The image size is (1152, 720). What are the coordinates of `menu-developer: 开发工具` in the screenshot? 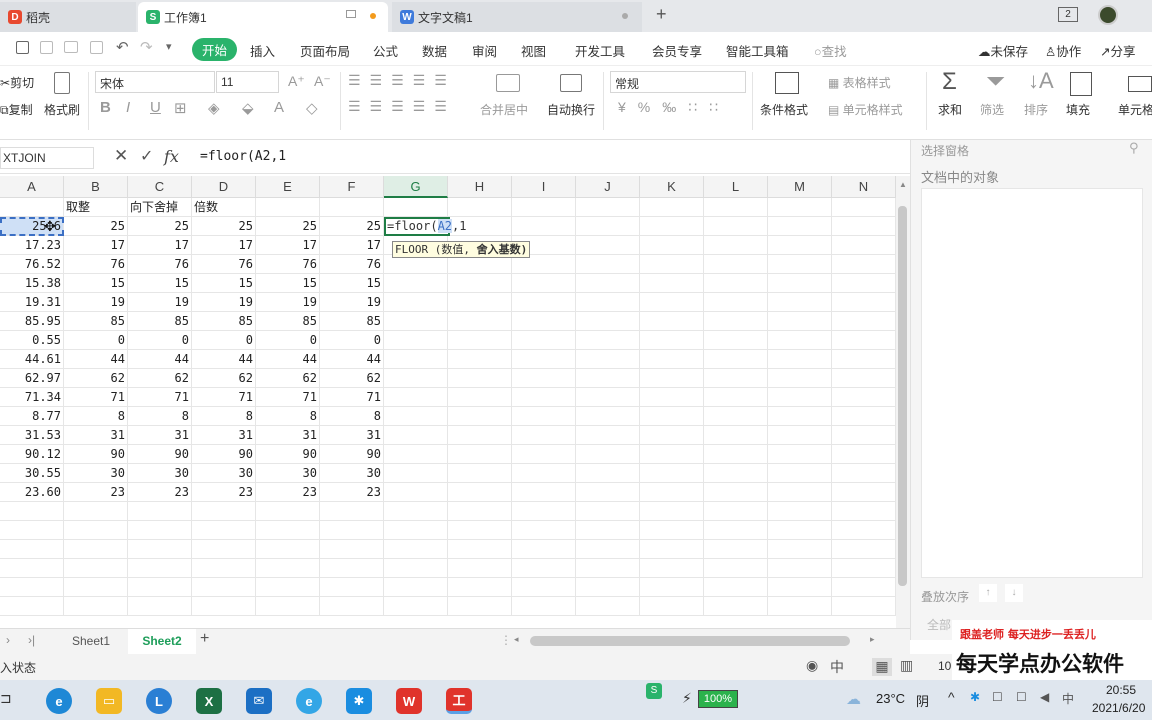 It's located at (600, 50).